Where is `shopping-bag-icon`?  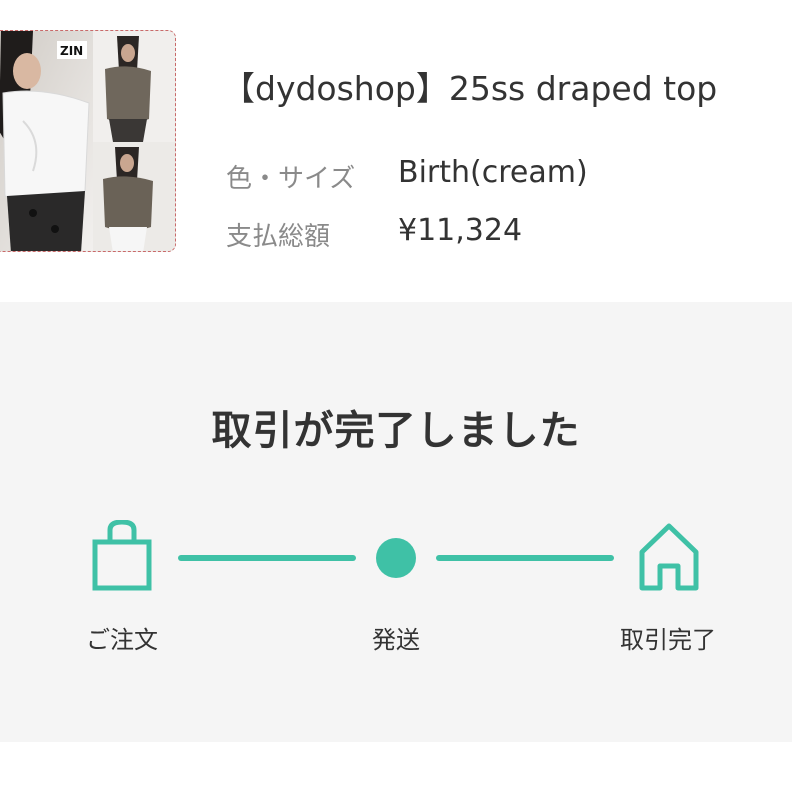
shopping-bag-icon is located at coordinates (122, 557).